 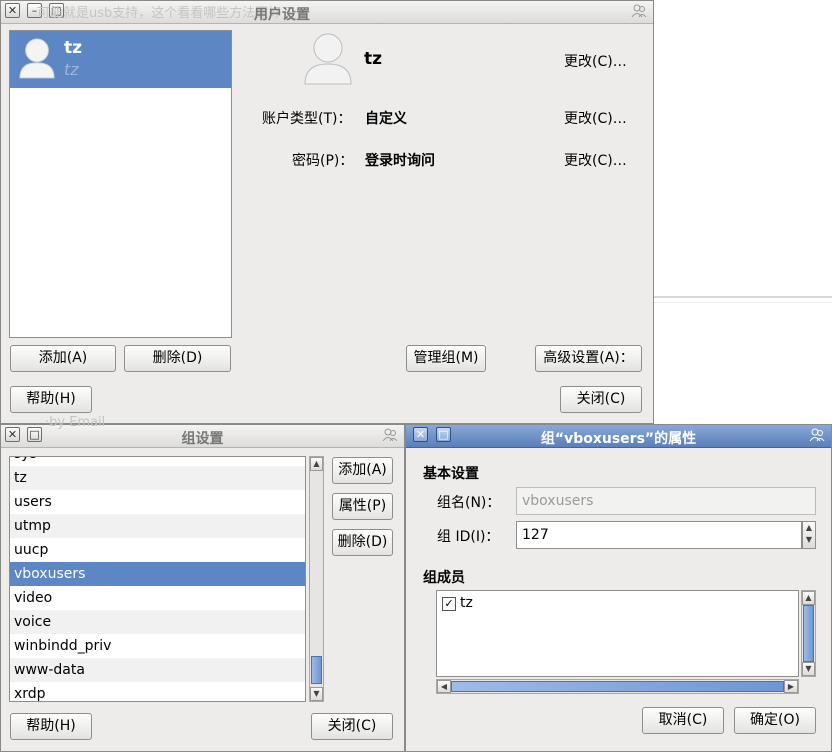 I want to click on ok-button: 确定(O), so click(x=775, y=720).